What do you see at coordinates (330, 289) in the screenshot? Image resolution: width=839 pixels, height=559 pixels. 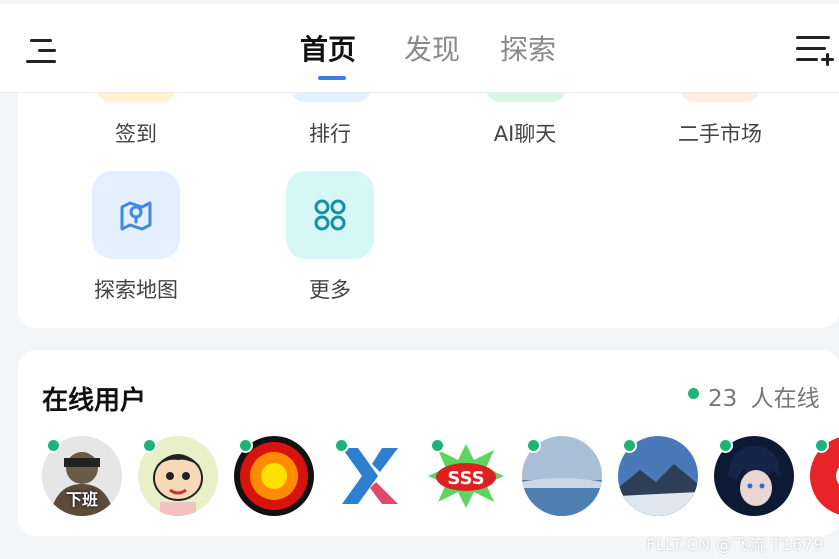 I see `shortcut-label-more: 更多` at bounding box center [330, 289].